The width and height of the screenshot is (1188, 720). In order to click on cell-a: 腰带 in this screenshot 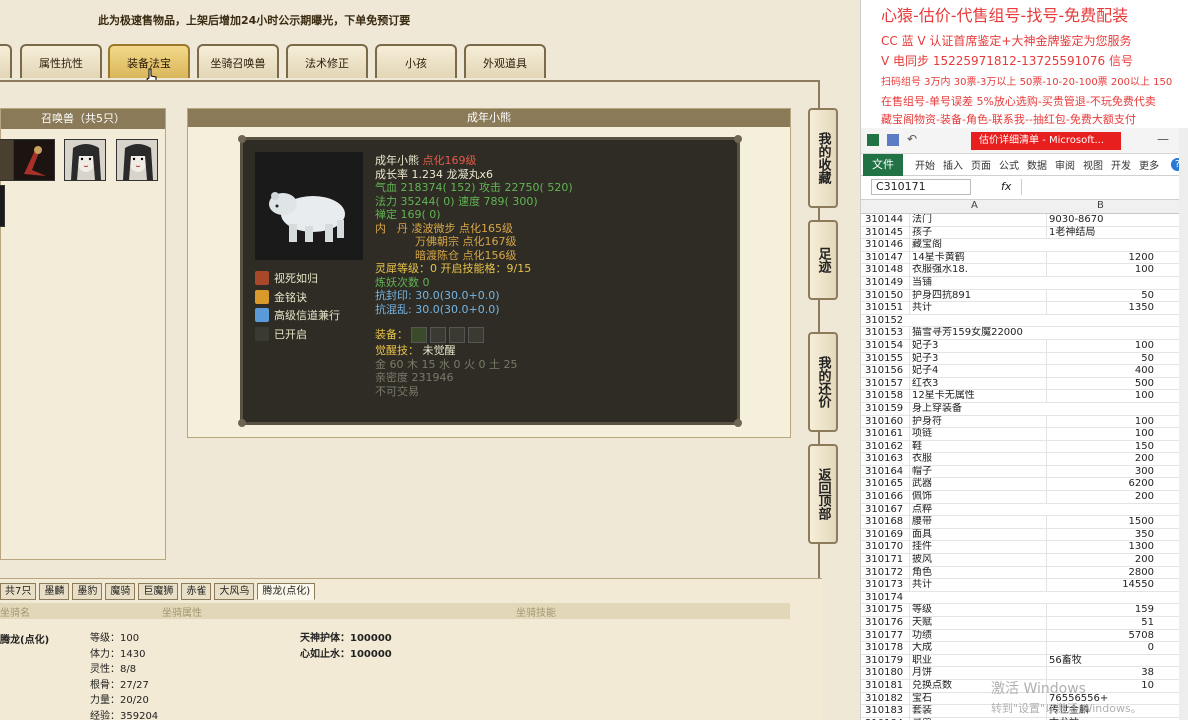, I will do `click(977, 522)`.